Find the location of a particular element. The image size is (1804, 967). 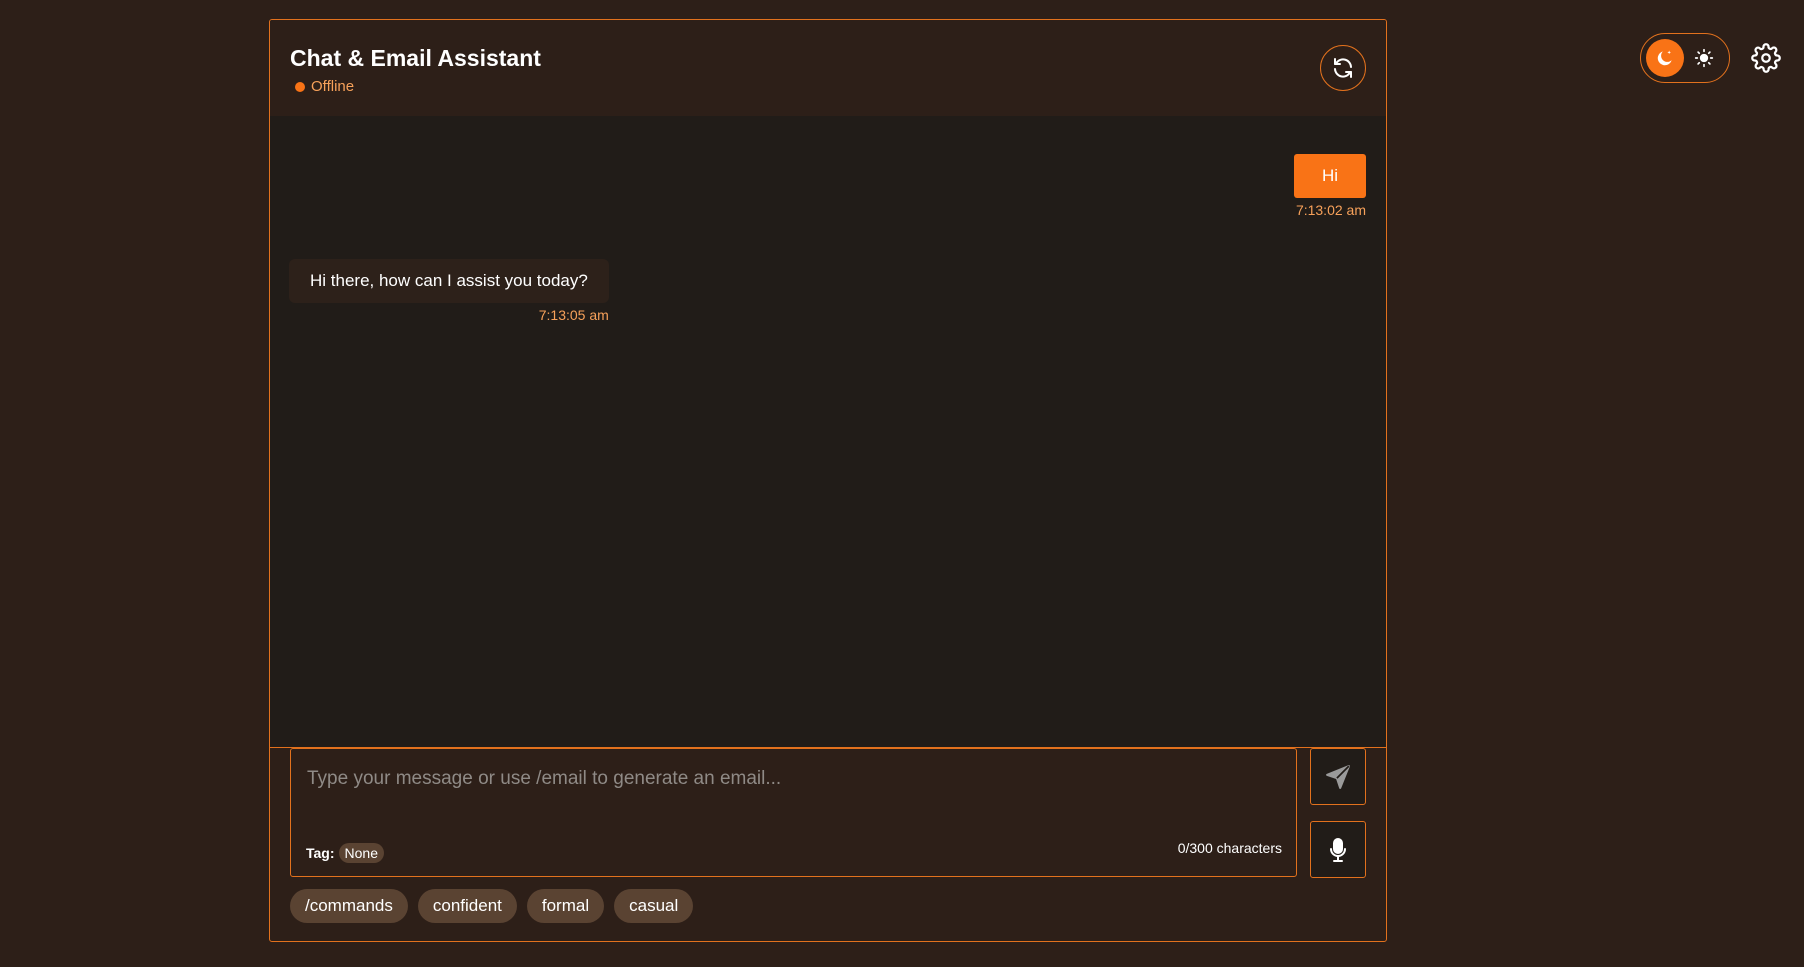

chip-confident: confident is located at coordinates (467, 906).